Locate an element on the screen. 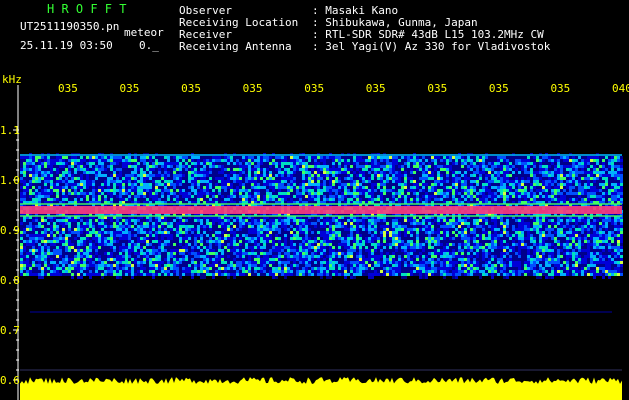 The image size is (629, 400). y-tick-label: 1.0 is located at coordinates (10, 180).